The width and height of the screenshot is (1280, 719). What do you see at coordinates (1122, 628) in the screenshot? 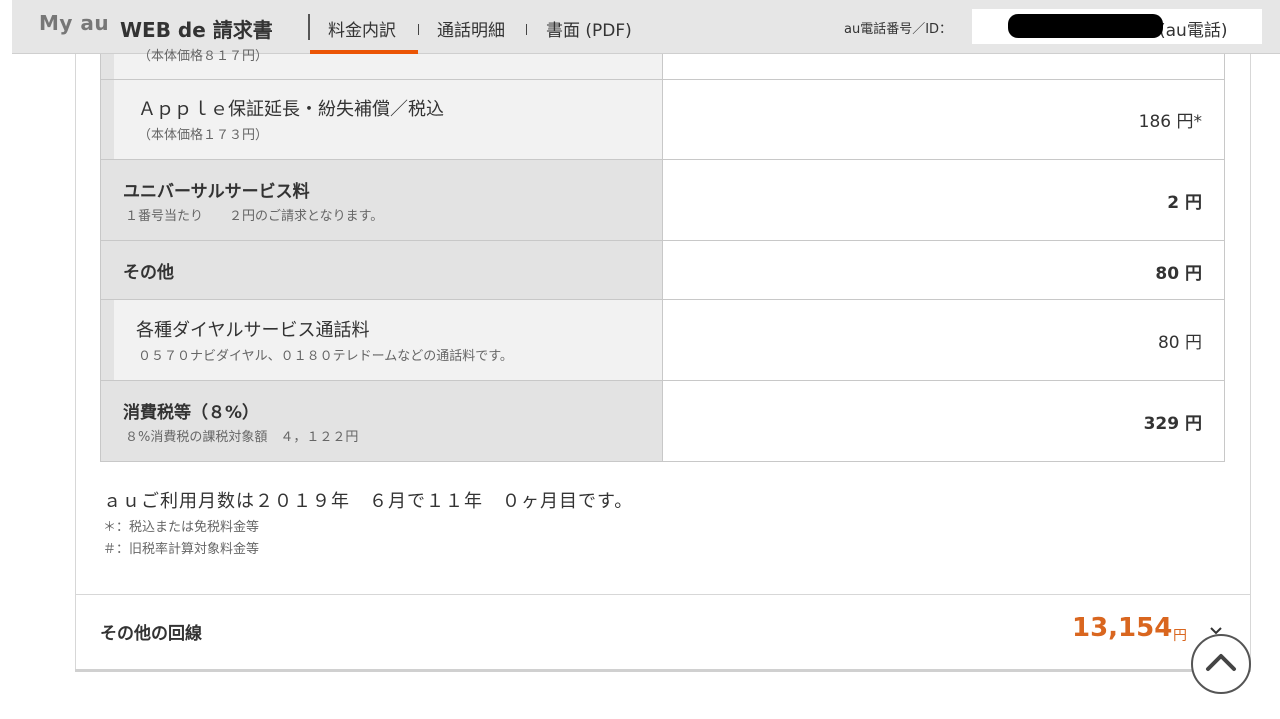
I see `other-lines-amount: 13,154` at bounding box center [1122, 628].